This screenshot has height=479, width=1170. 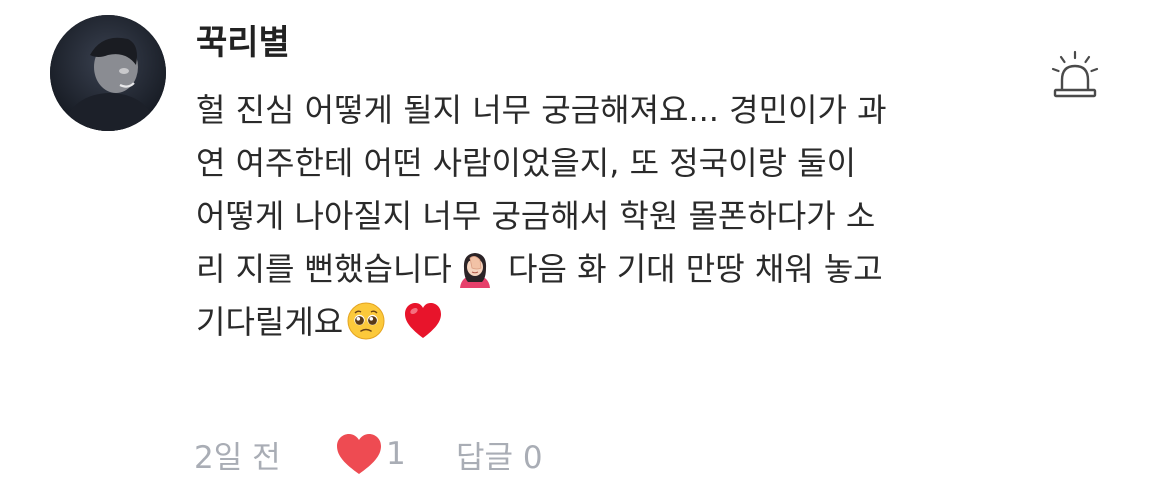 What do you see at coordinates (499, 454) in the screenshot?
I see `reply-button: 답글 0` at bounding box center [499, 454].